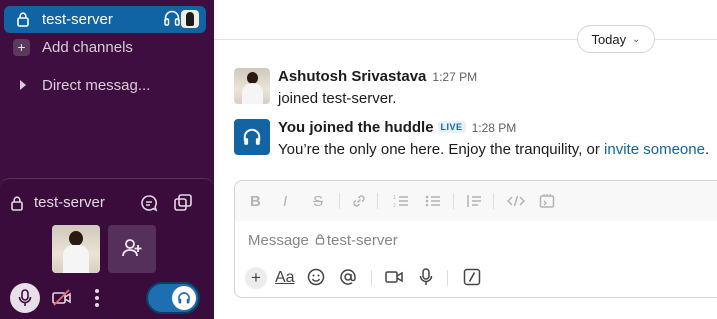 The height and width of the screenshot is (319, 717). Describe the element at coordinates (87, 47) in the screenshot. I see `add-channels-label: Add channels` at that location.